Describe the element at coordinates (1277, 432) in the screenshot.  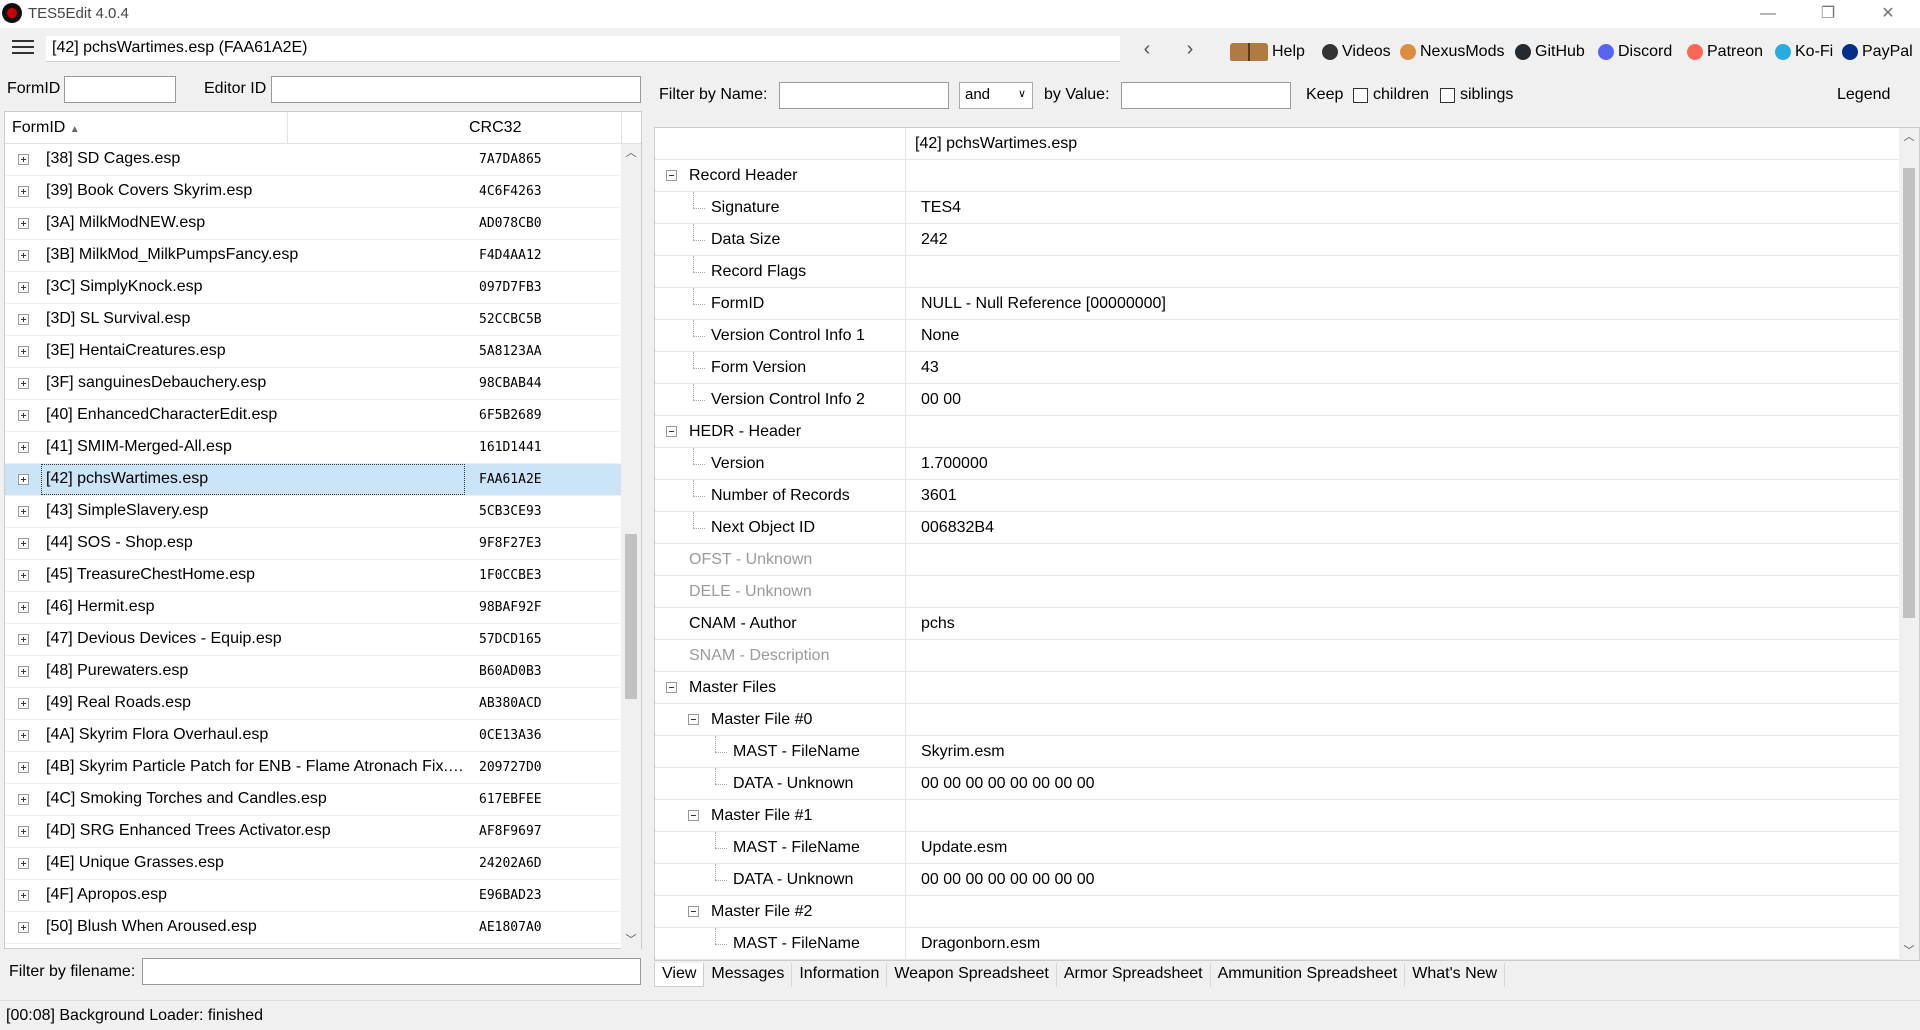
I see `tree-node-row: HEDR - Header` at that location.